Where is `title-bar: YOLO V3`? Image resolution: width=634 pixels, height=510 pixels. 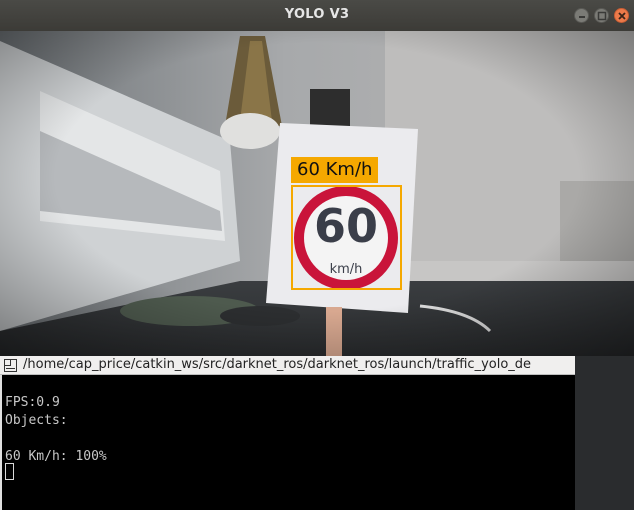
title-bar: YOLO V3 is located at coordinates (317, 15).